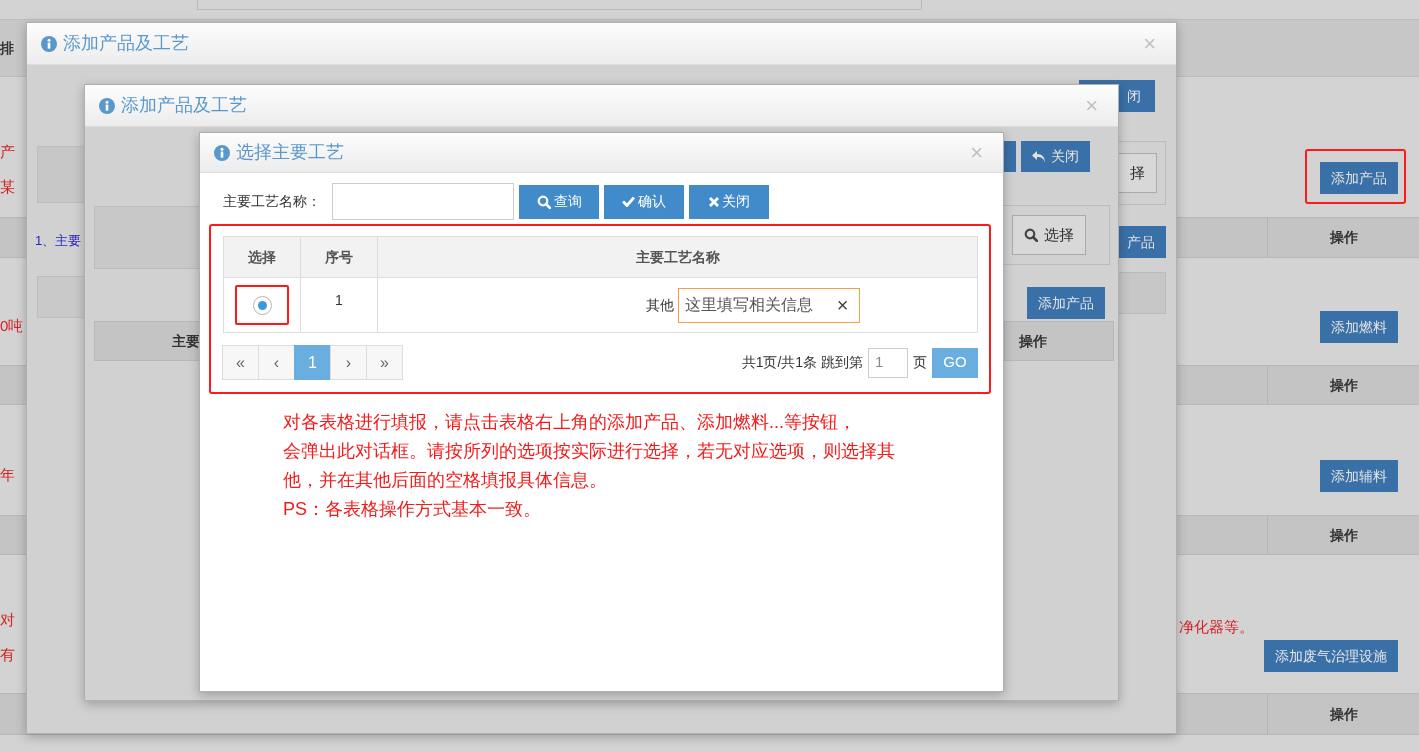  Describe the element at coordinates (339, 305) in the screenshot. I see `table-cell: 1` at that location.